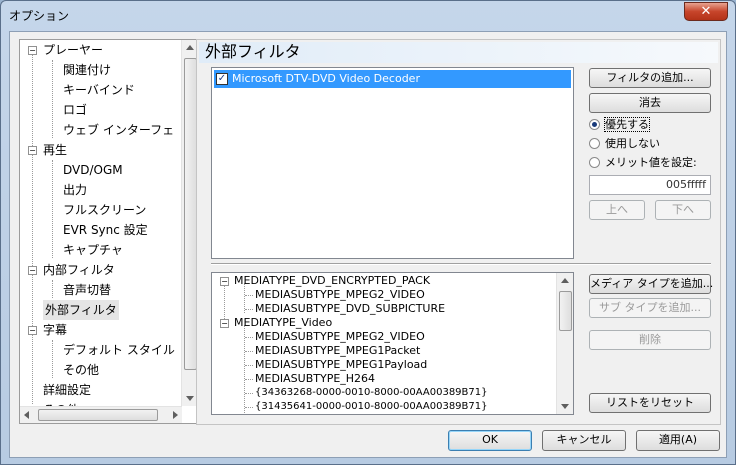  Describe the element at coordinates (75, 190) in the screenshot. I see `tree-item-output: 出力` at that location.